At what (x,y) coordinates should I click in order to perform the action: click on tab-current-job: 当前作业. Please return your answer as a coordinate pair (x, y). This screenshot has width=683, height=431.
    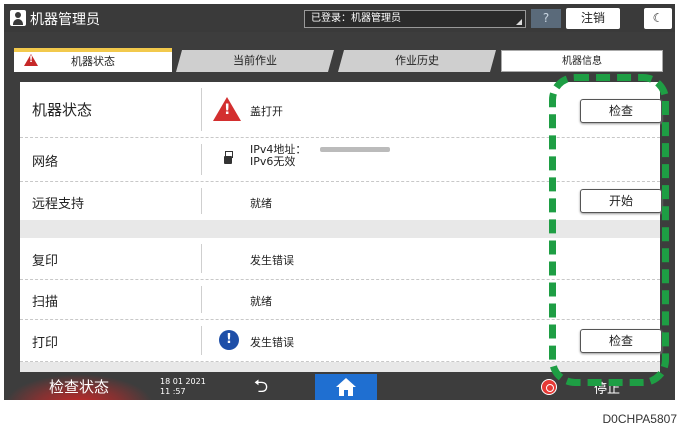
    Looking at the image, I should click on (255, 61).